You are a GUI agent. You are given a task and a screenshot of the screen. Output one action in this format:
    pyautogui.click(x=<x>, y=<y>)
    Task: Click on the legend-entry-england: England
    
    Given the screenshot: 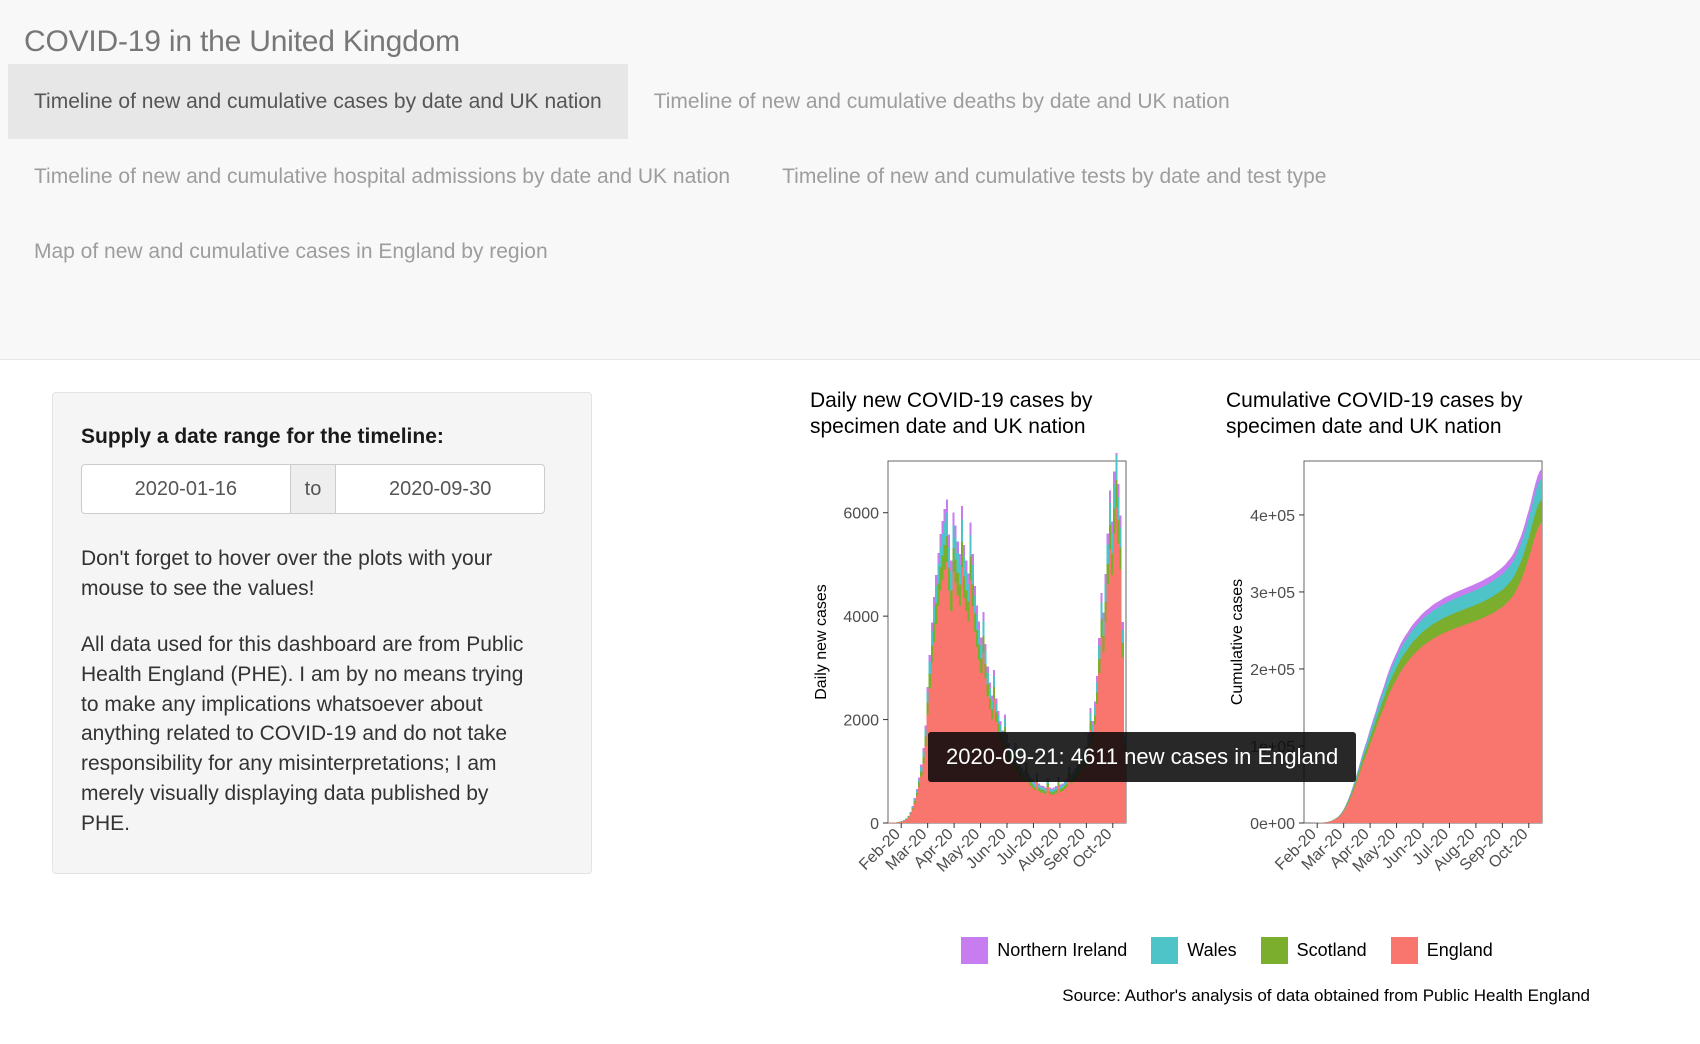 What is the action you would take?
    pyautogui.click(x=1441, y=951)
    